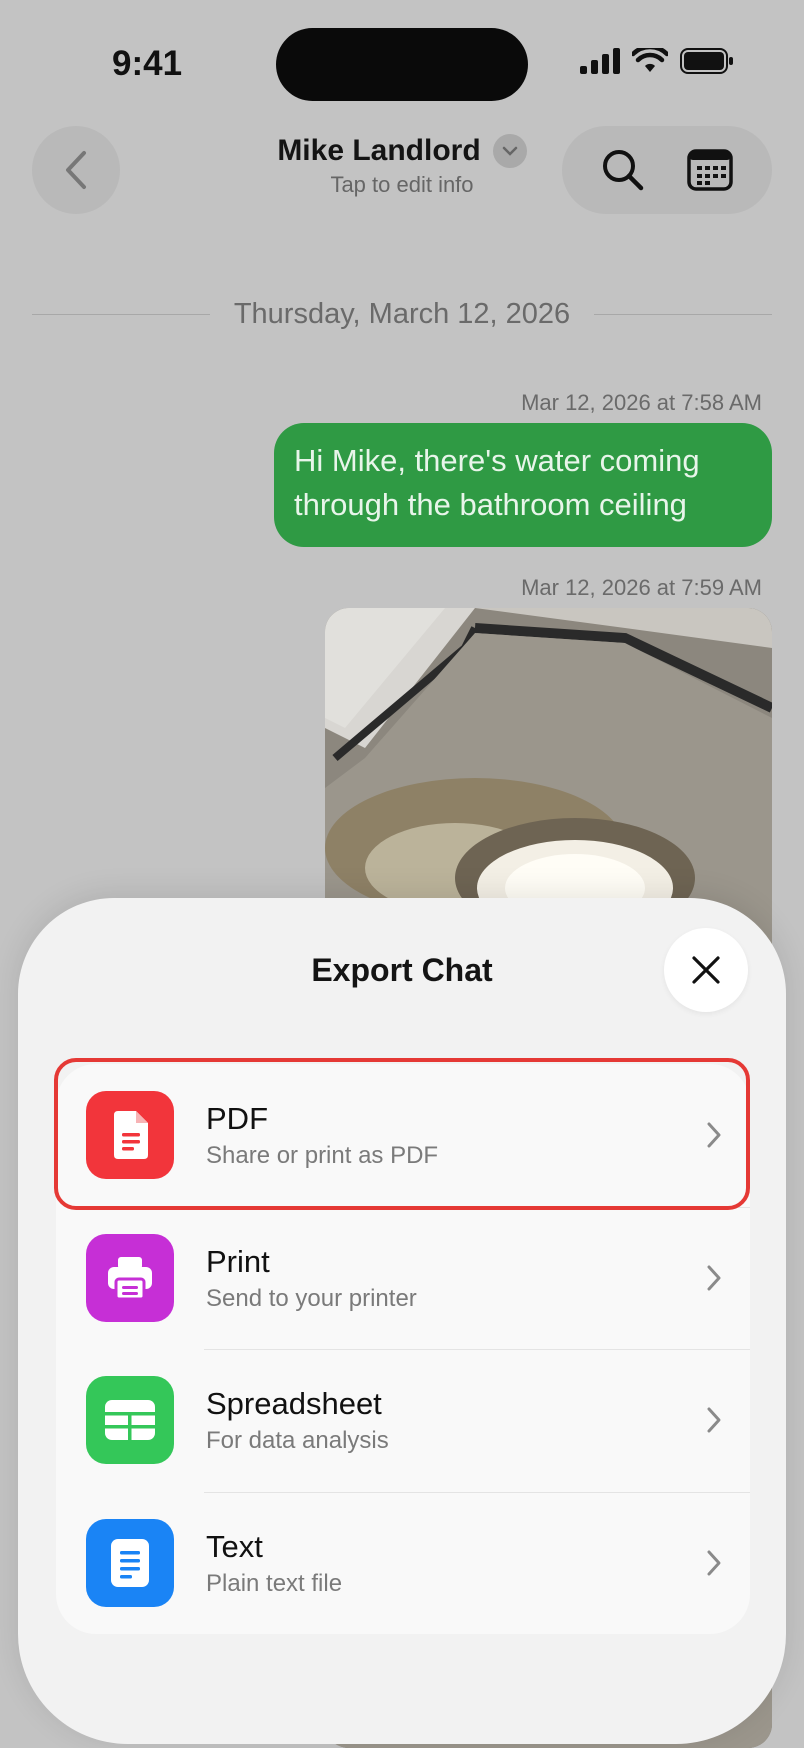 Image resolution: width=804 pixels, height=1748 pixels. I want to click on contact-name: Mike Landlord, so click(379, 150).